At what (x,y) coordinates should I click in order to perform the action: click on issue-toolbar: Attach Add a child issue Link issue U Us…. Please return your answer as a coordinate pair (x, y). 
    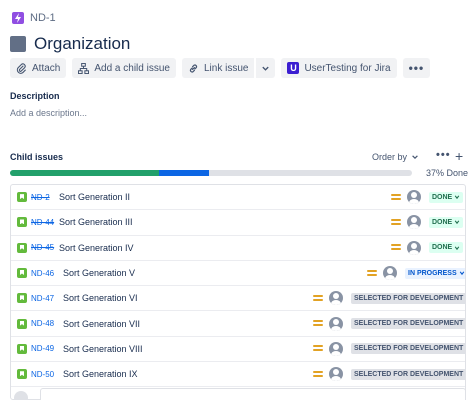
    Looking at the image, I should click on (220, 68).